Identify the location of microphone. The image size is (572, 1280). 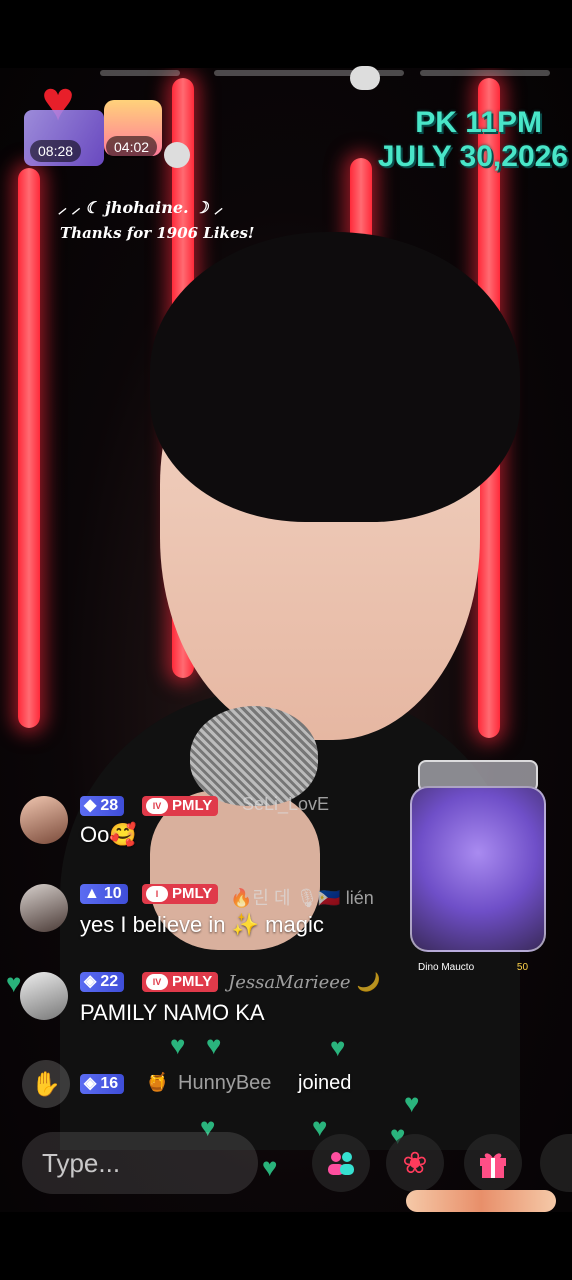
(254, 756).